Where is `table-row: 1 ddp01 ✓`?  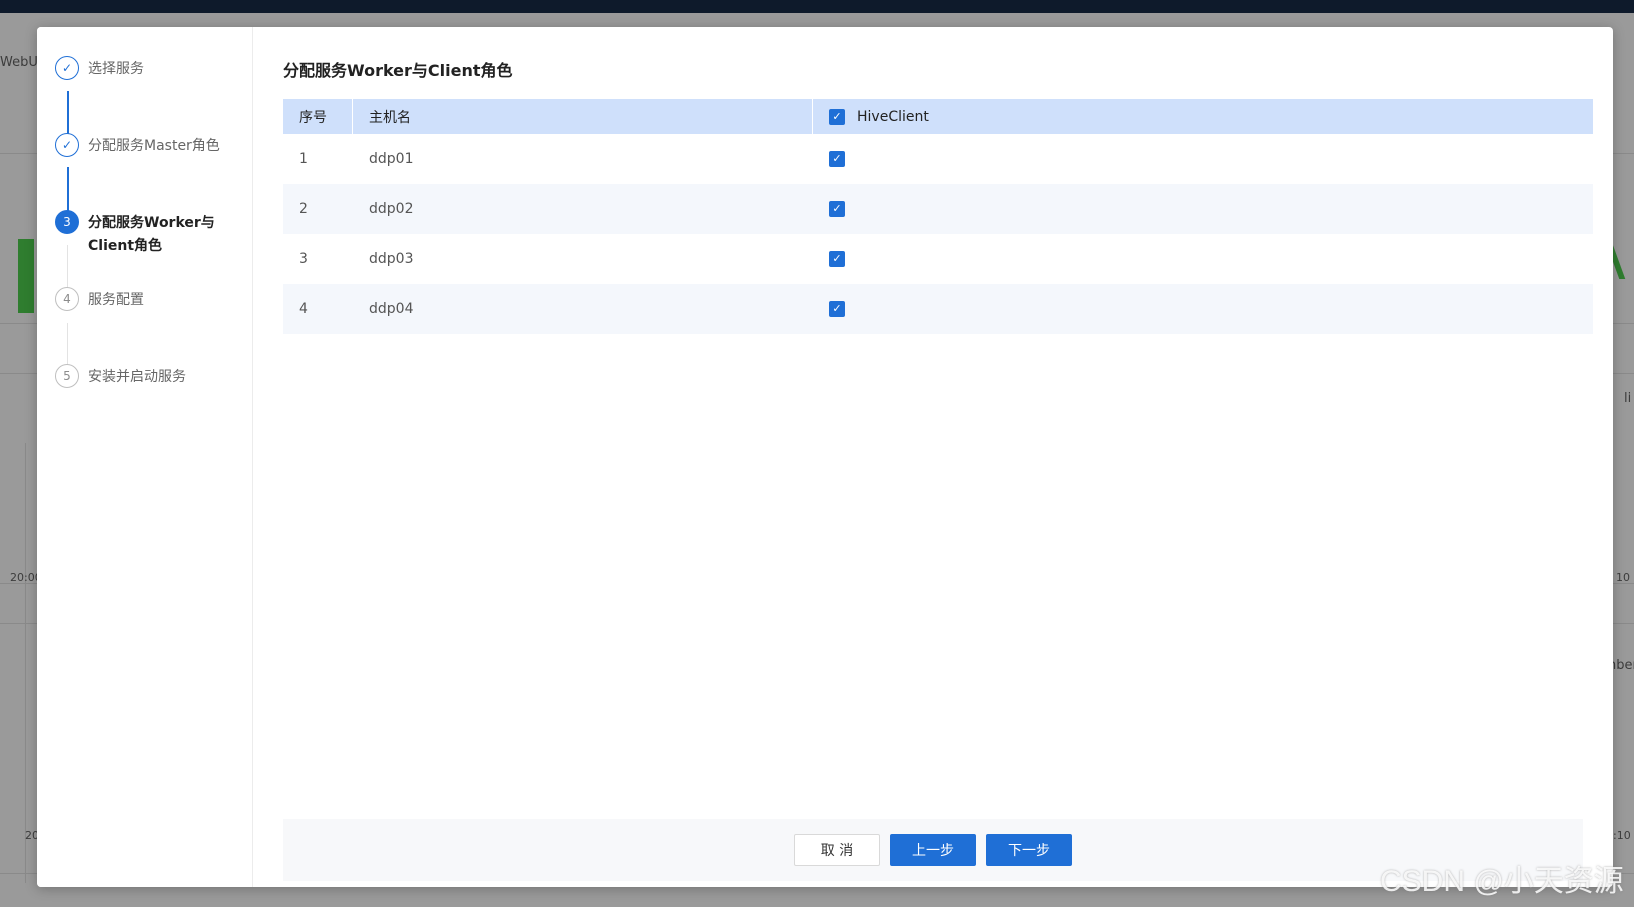
table-row: 1 ddp01 ✓ is located at coordinates (938, 159).